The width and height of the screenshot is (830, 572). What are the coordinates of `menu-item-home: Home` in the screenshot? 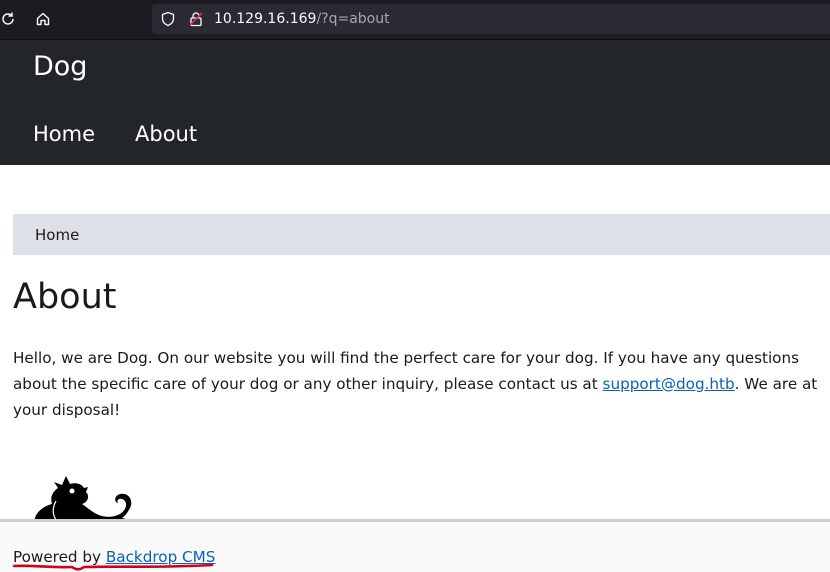 It's located at (64, 134).